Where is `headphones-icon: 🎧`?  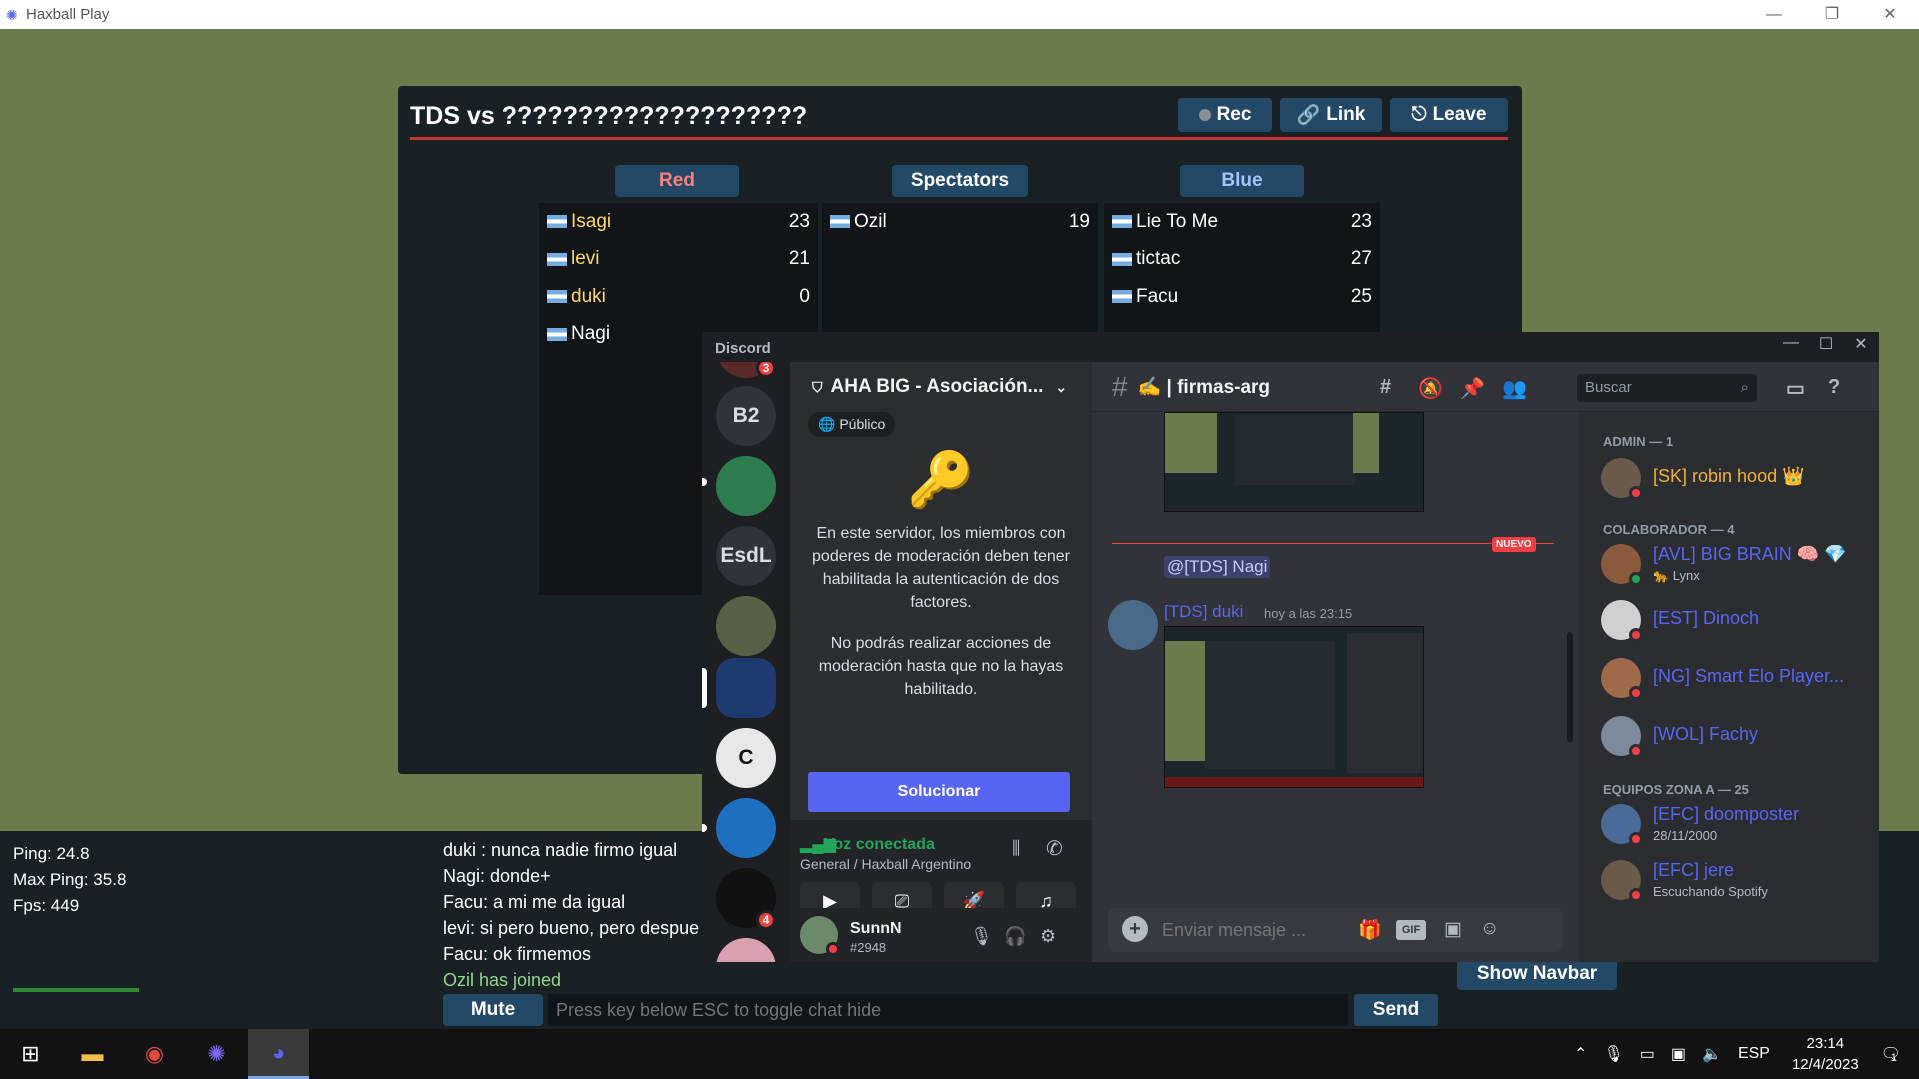 headphones-icon: 🎧 is located at coordinates (1015, 936).